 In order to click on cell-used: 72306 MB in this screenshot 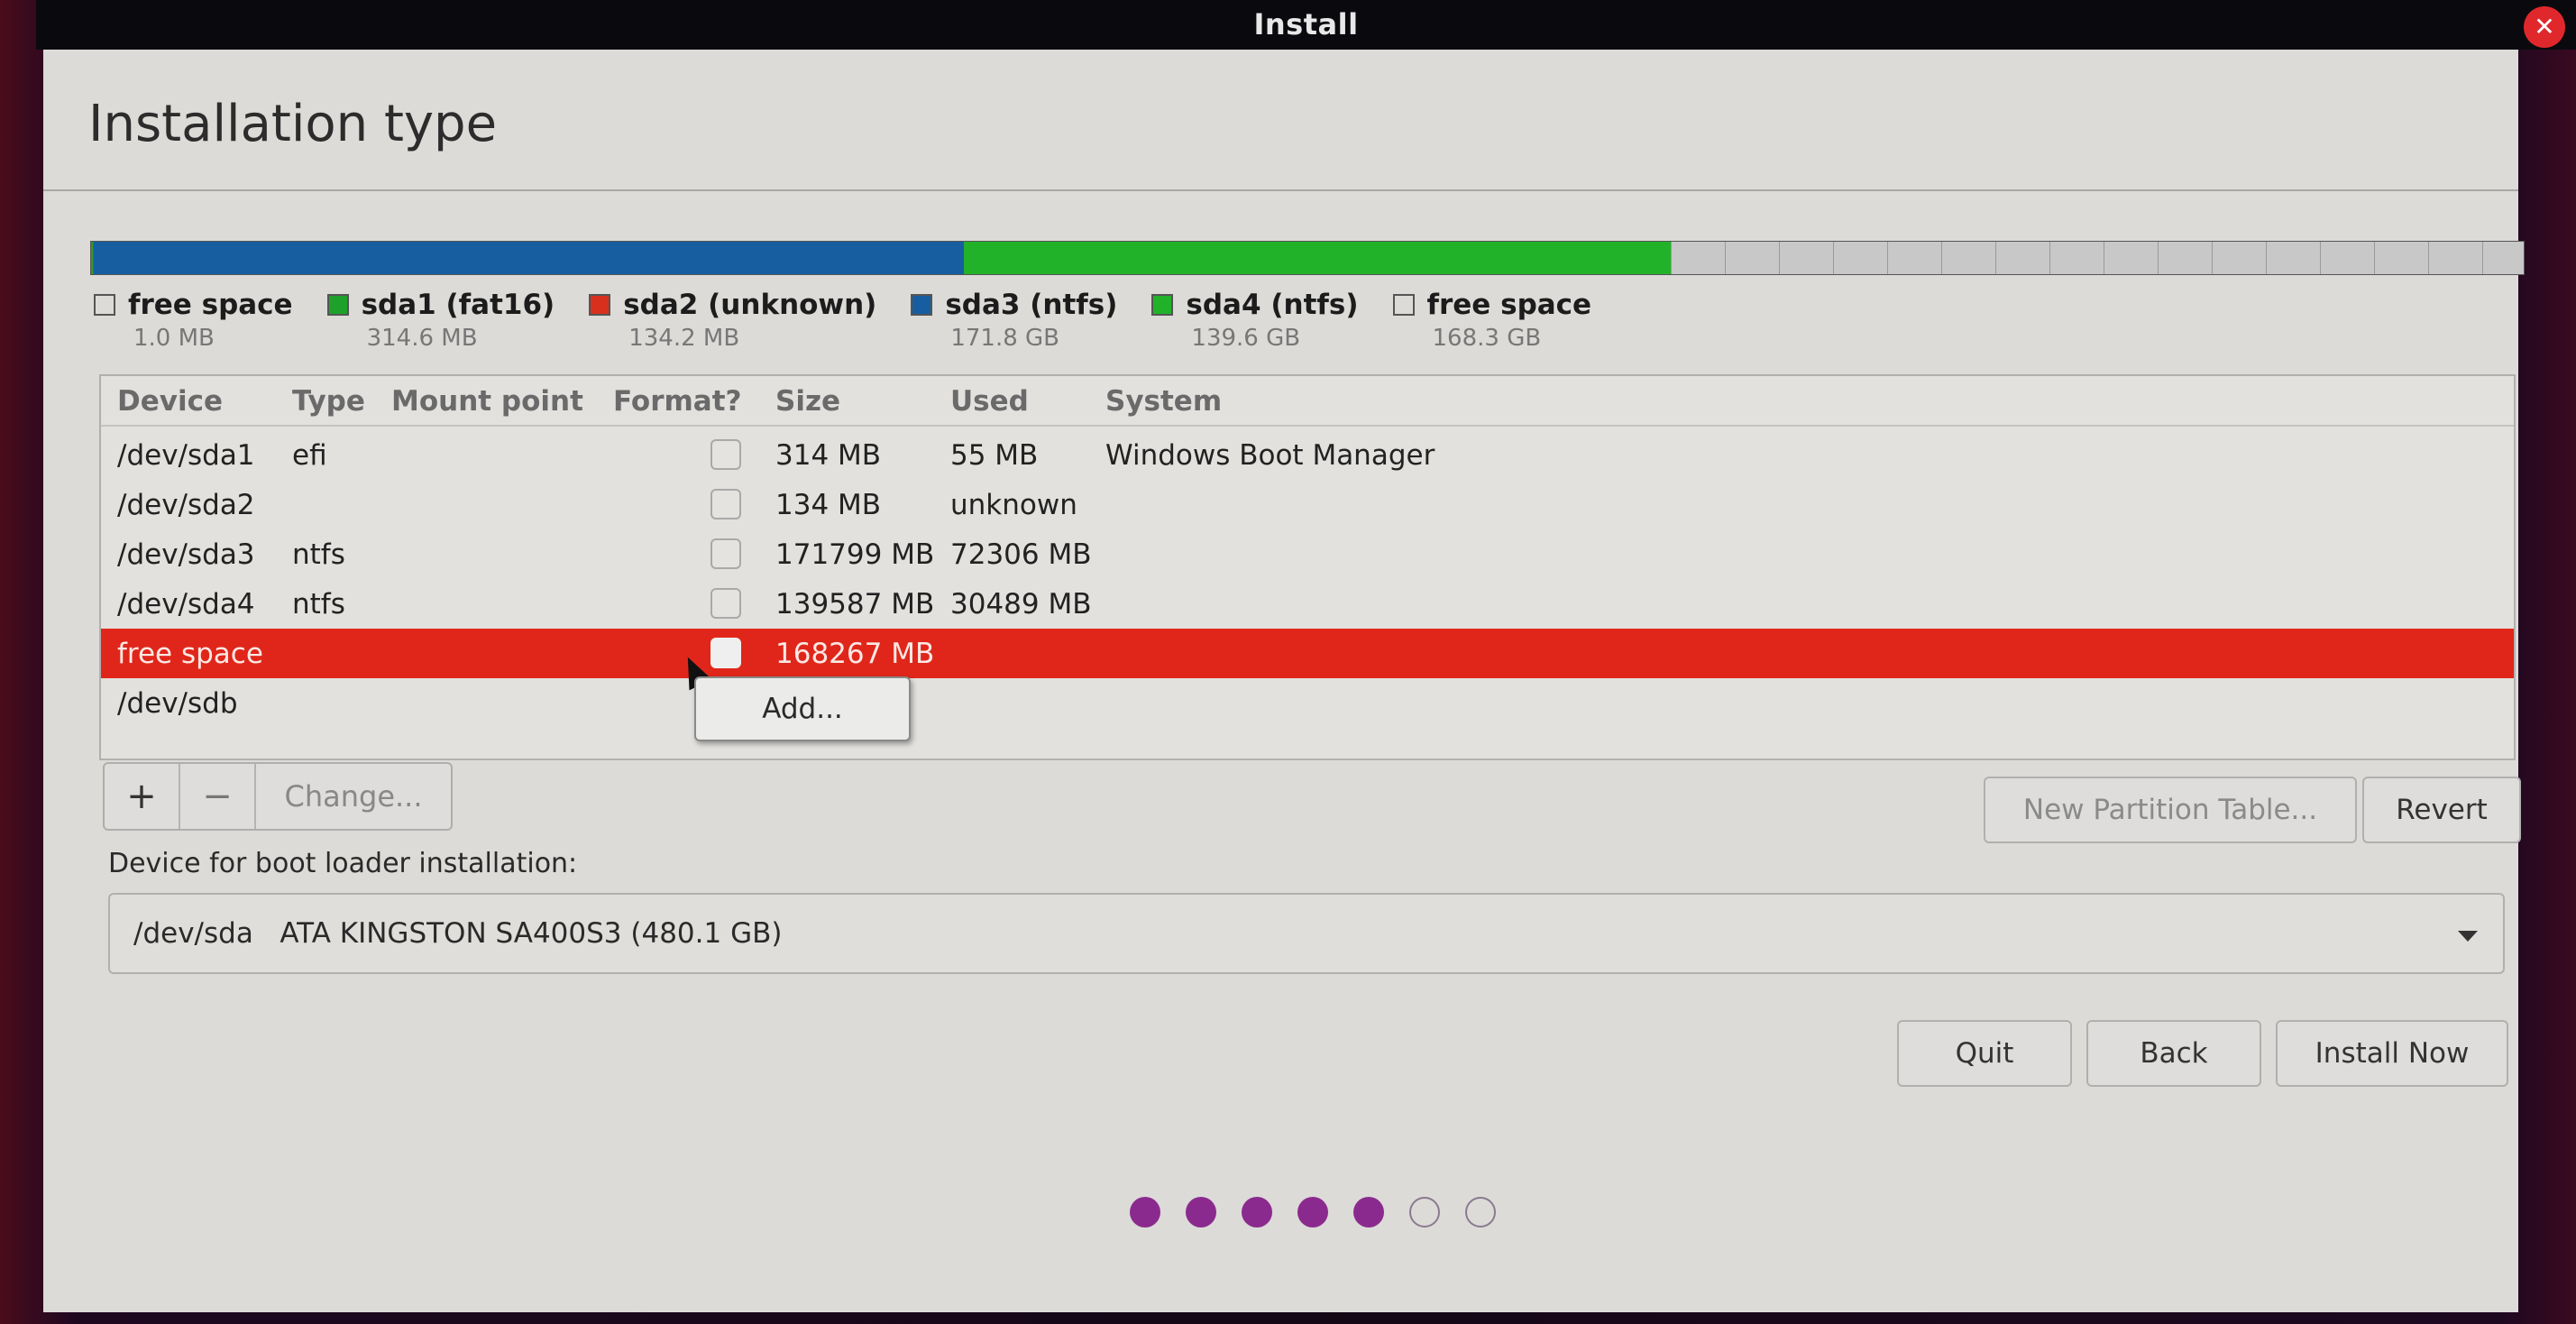, I will do `click(1021, 554)`.